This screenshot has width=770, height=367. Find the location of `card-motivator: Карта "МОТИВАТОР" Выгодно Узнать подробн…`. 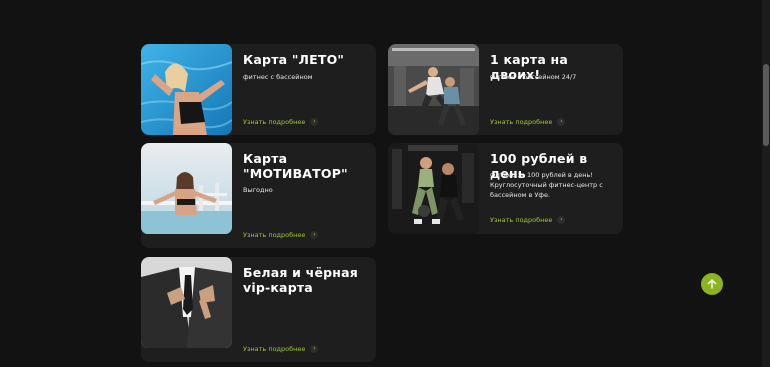

card-motivator: Карта "МОТИВАТОР" Выгодно Узнать подробн… is located at coordinates (258, 195).